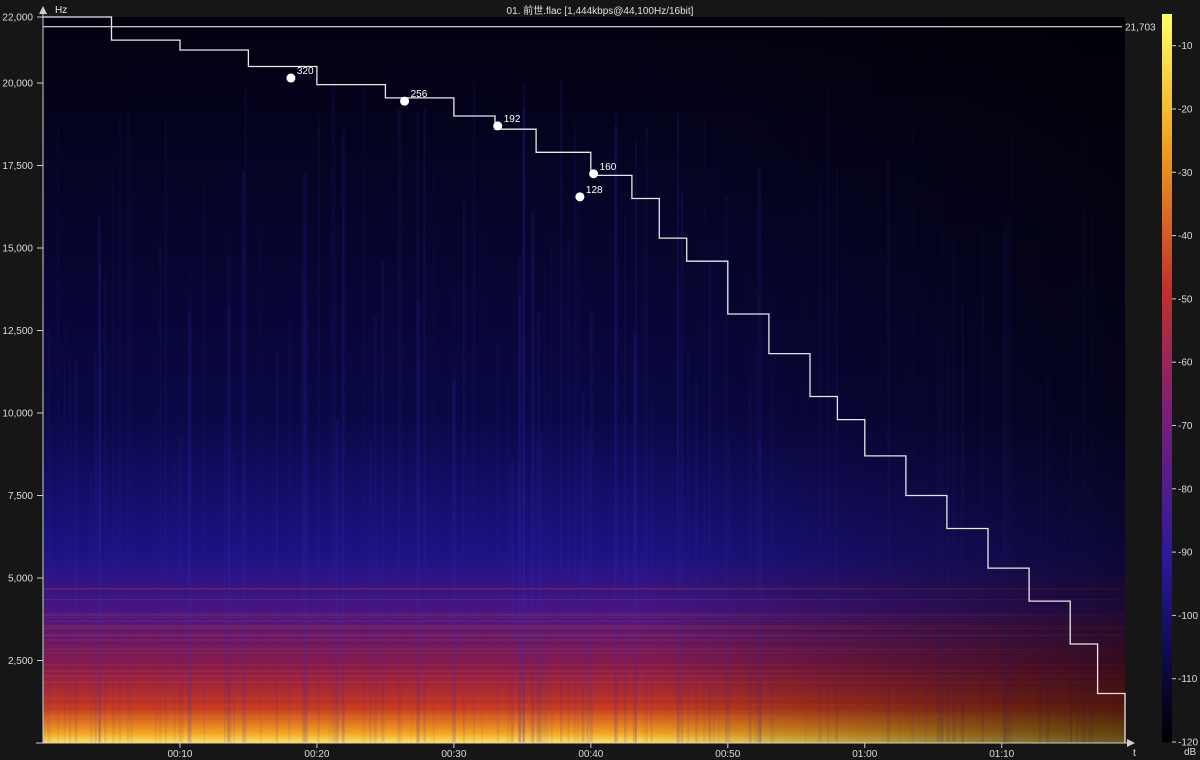  What do you see at coordinates (608, 167) in the screenshot?
I see `bitrate-marker-label: 160` at bounding box center [608, 167].